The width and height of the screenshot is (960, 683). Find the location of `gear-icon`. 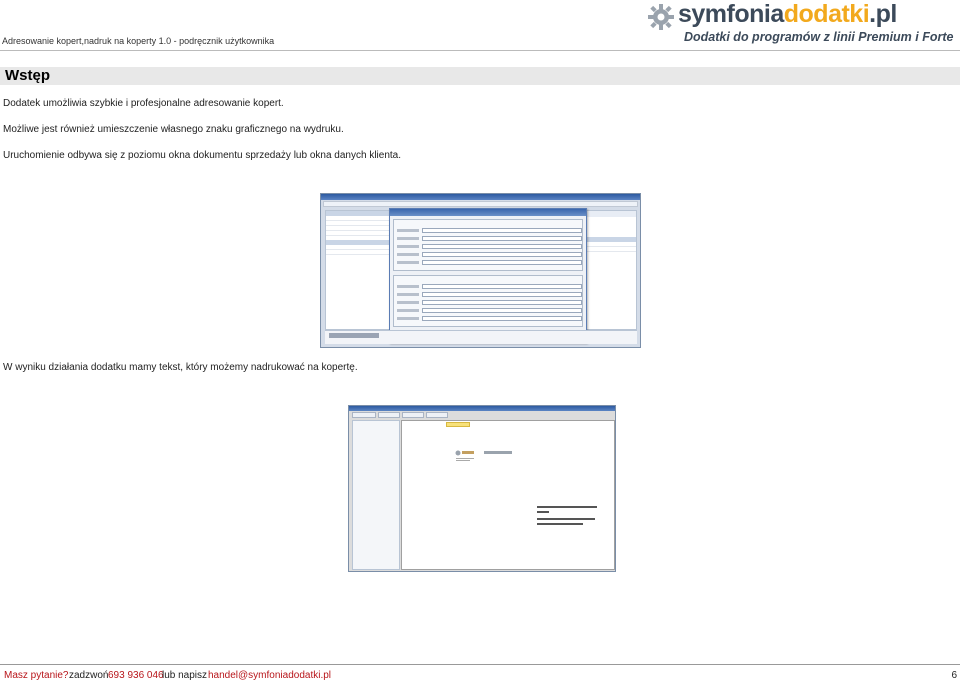

gear-icon is located at coordinates (661, 17).